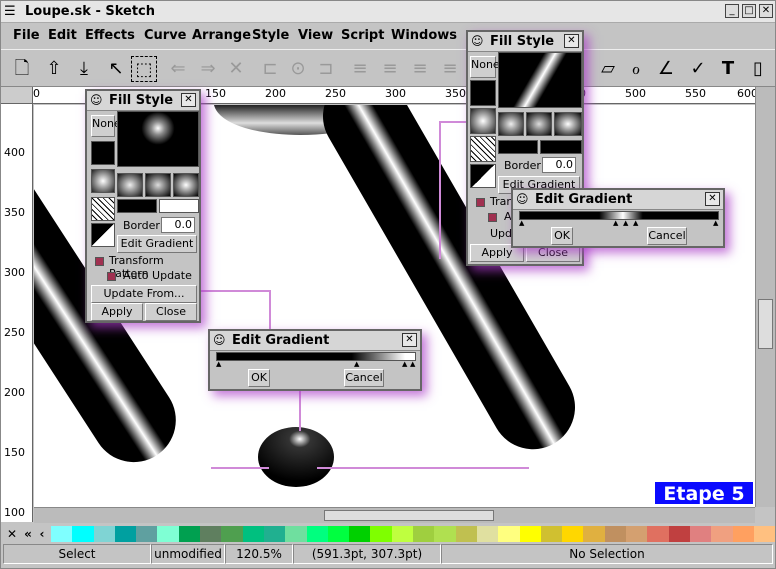  What do you see at coordinates (144, 69) in the screenshot?
I see `select-tool-icon: ⬚` at bounding box center [144, 69].